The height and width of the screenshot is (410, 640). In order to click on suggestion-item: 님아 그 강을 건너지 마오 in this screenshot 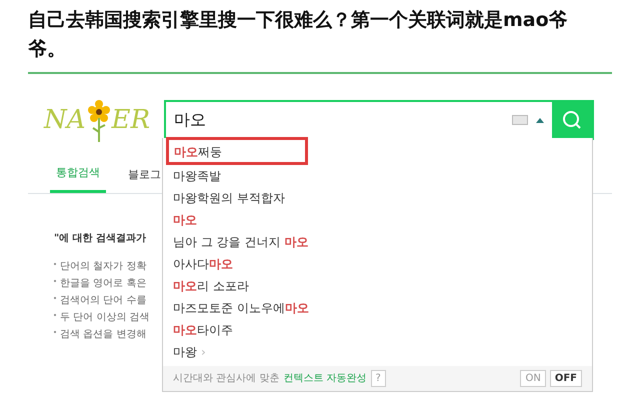, I will do `click(377, 241)`.